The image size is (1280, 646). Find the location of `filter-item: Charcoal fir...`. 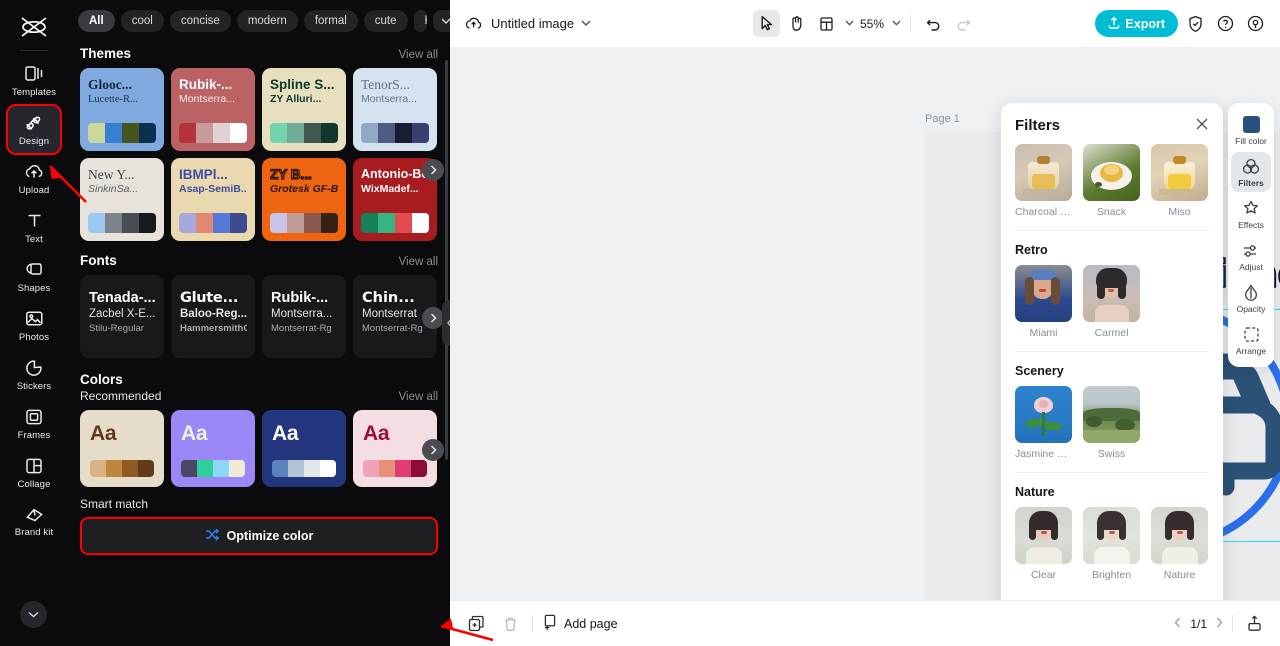

filter-item: Charcoal fir... is located at coordinates (1043, 181).